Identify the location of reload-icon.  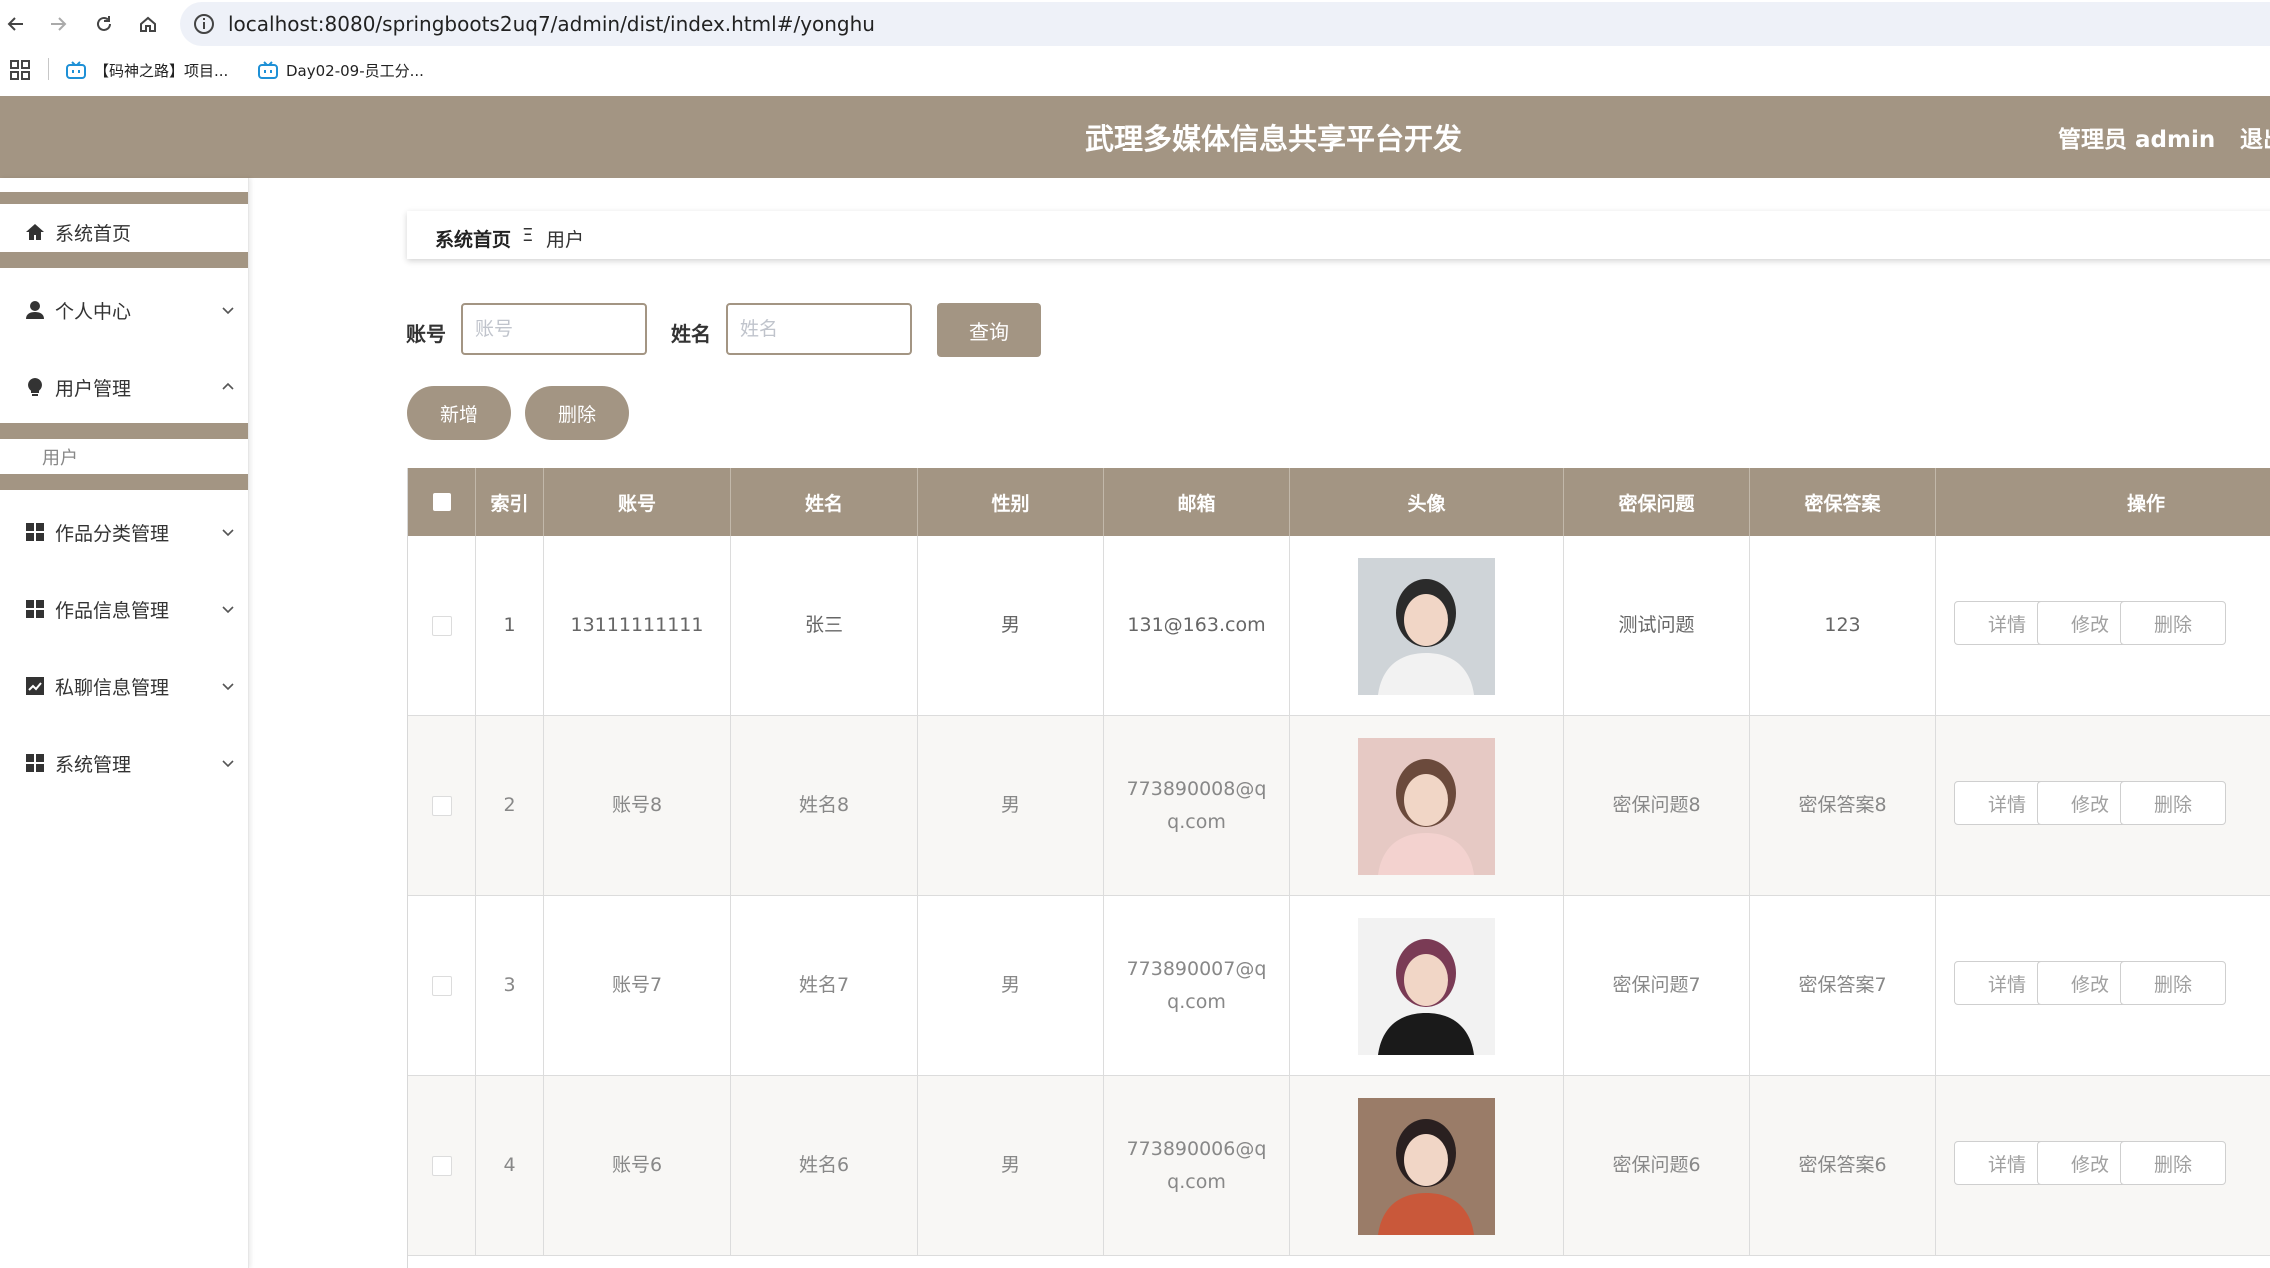
(104, 24).